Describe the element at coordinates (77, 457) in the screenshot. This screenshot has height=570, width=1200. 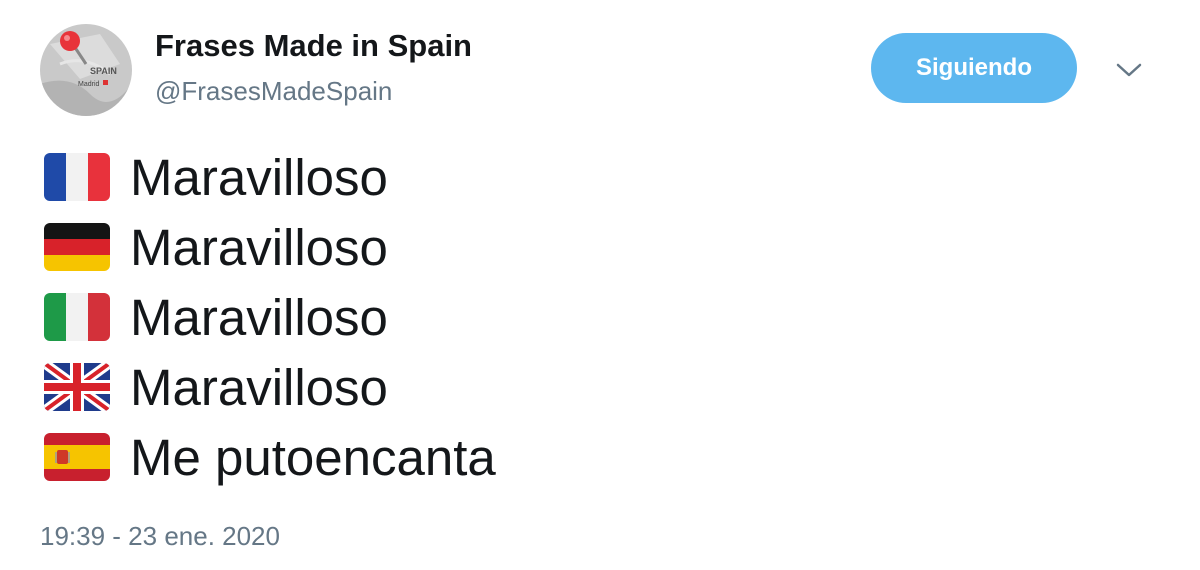
I see `spain-flag-icon` at that location.